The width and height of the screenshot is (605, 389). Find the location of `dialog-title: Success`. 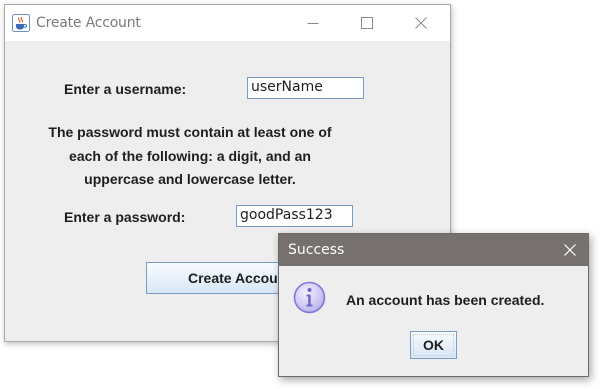

dialog-title: Success is located at coordinates (316, 250).